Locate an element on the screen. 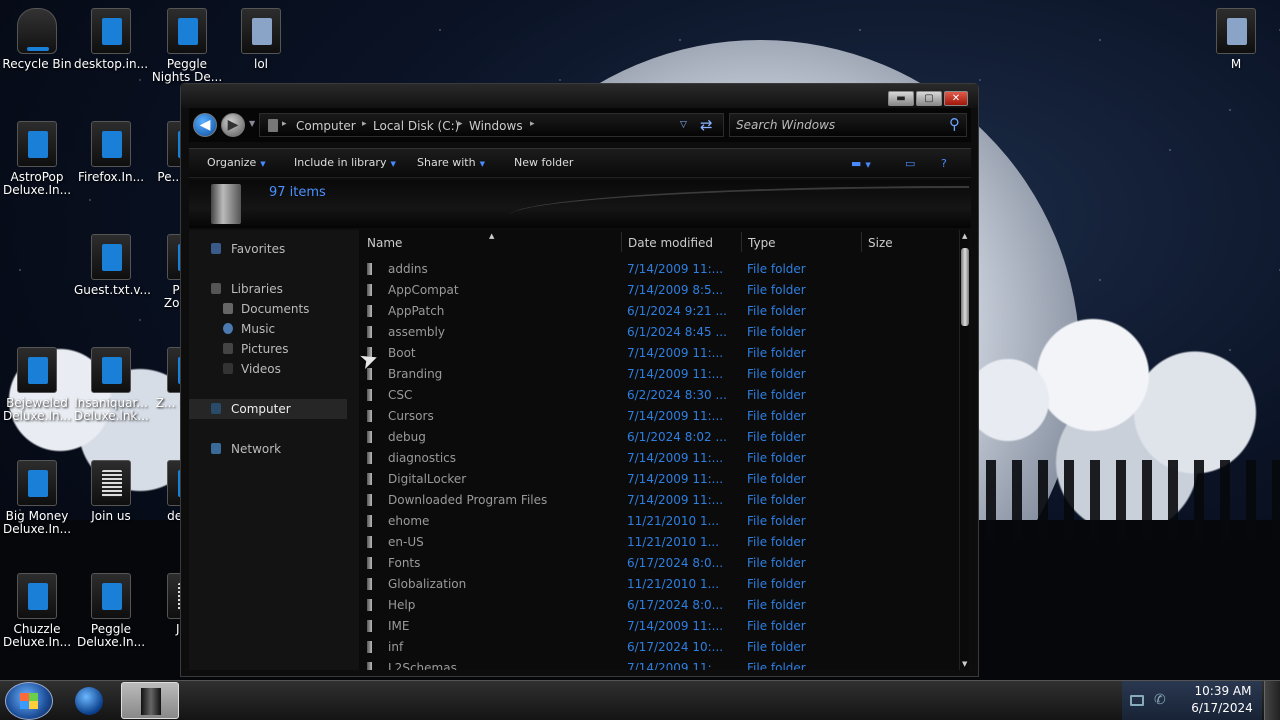 This screenshot has width=1280, height=720. search-icon: ⚲ is located at coordinates (954, 124).